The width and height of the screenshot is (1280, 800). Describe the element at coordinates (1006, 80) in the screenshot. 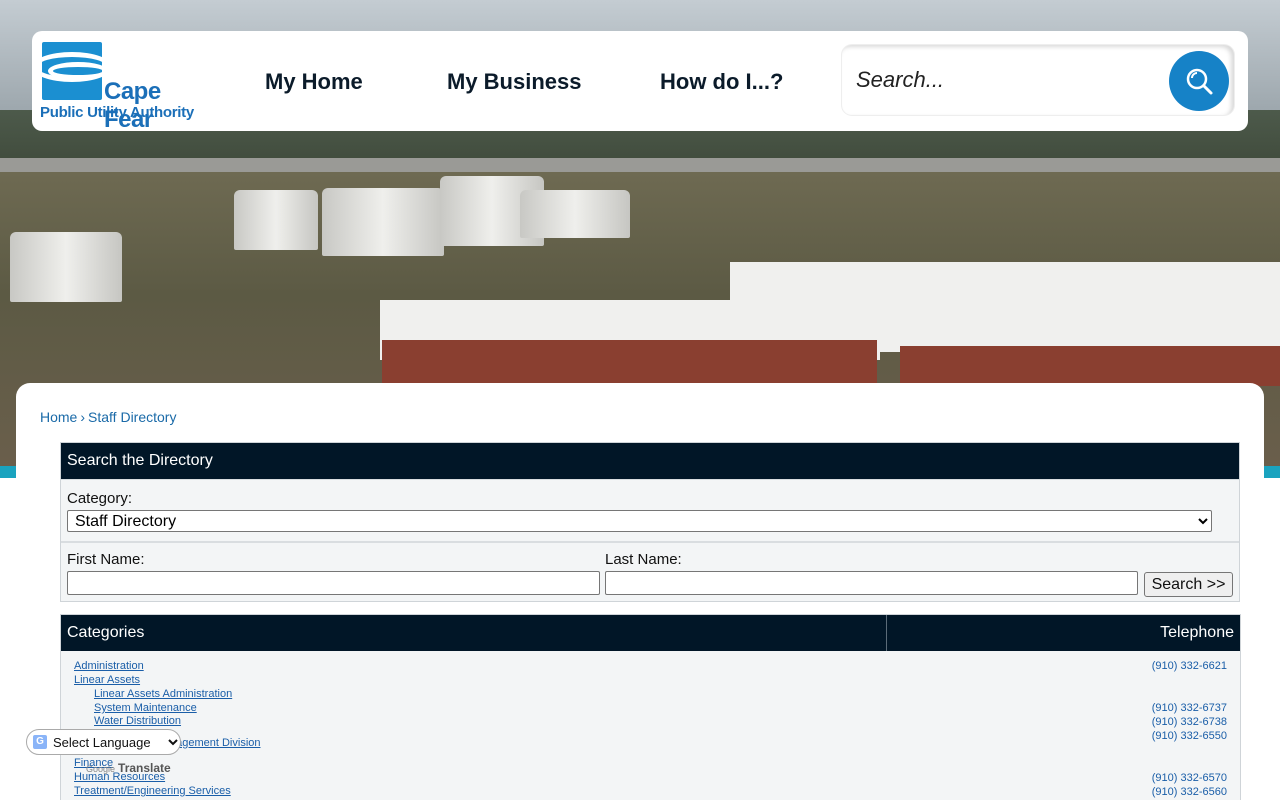

I see `search-input` at that location.